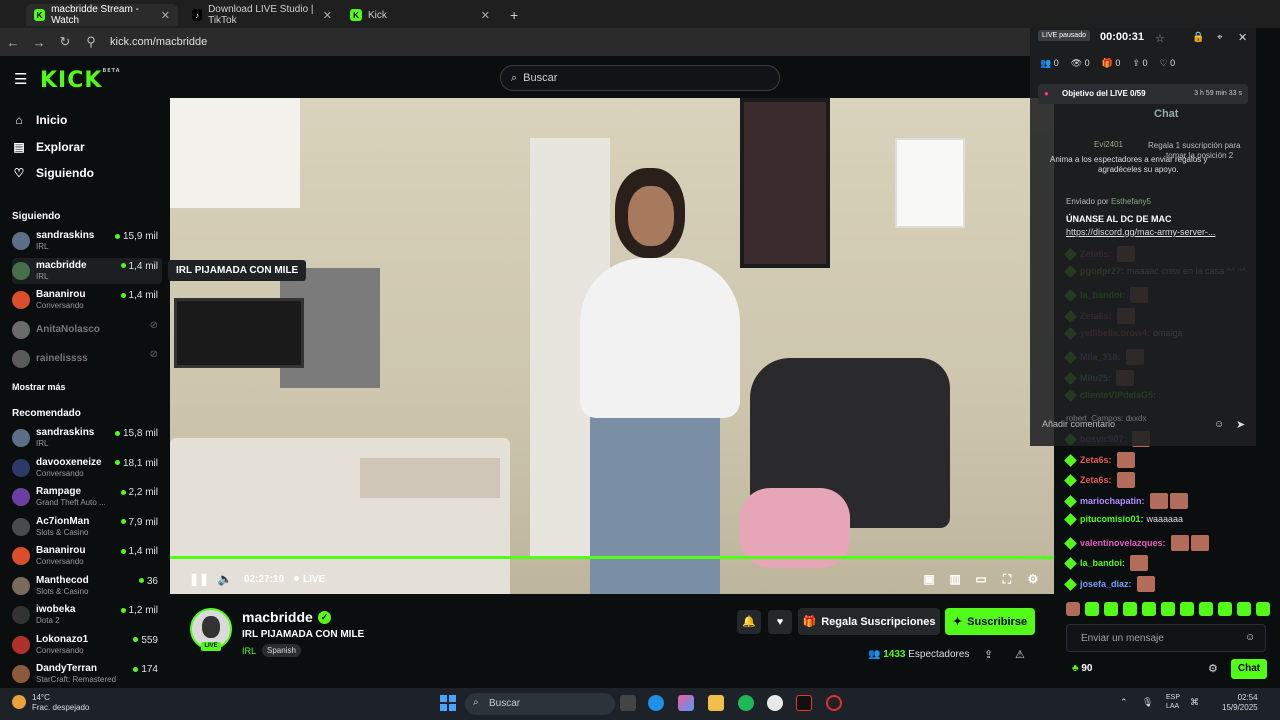 The height and width of the screenshot is (720, 1280). Describe the element at coordinates (1082, 668) in the screenshot. I see `channel-points: ♣ 90` at that location.